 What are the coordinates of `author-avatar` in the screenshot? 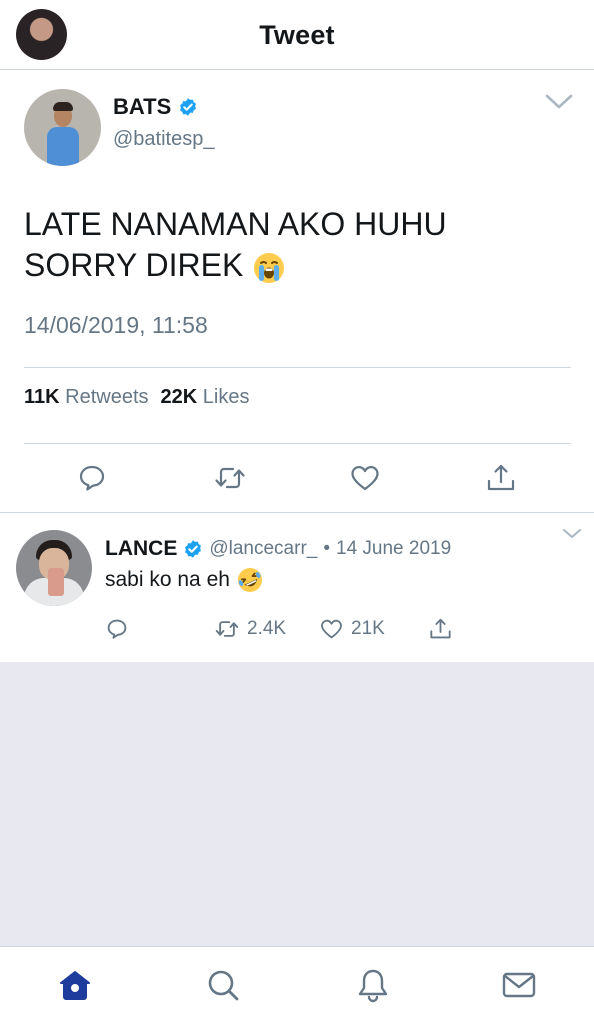 It's located at (62, 127).